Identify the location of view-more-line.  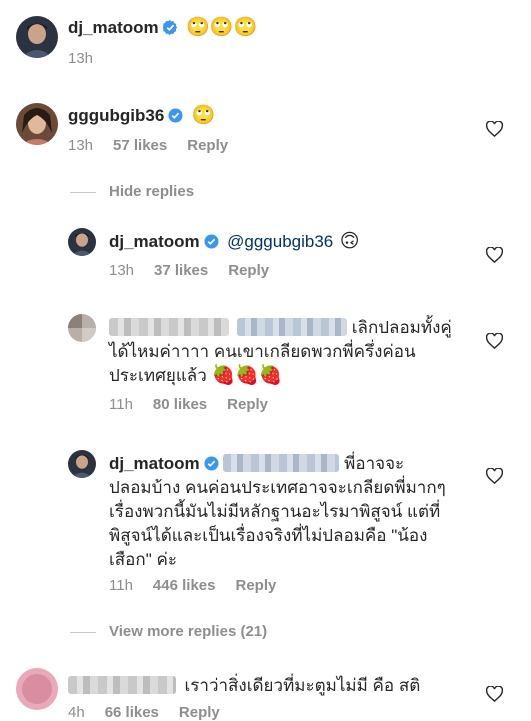
(83, 632).